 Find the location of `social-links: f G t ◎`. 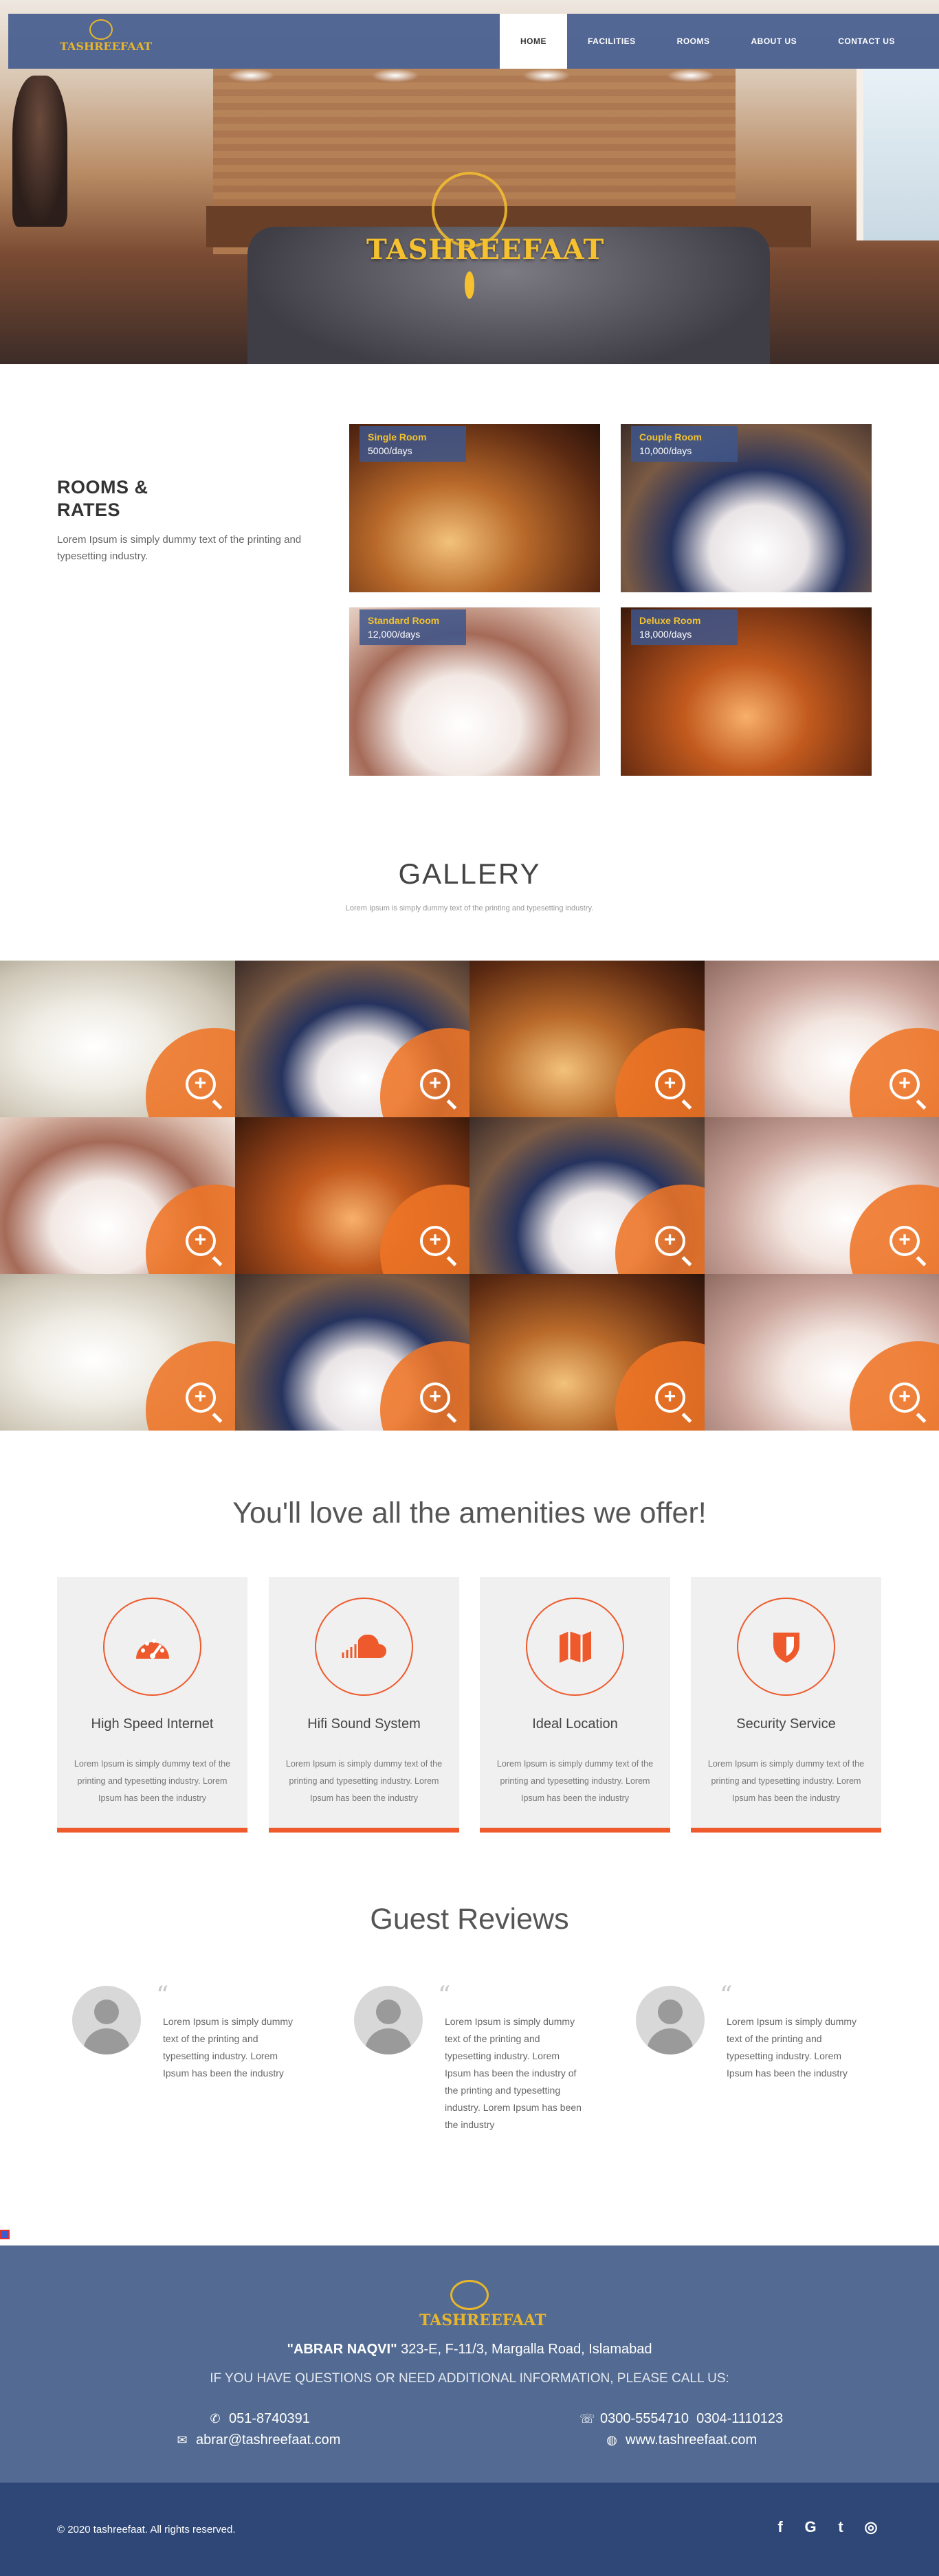

social-links: f G t ◎ is located at coordinates (826, 2527).